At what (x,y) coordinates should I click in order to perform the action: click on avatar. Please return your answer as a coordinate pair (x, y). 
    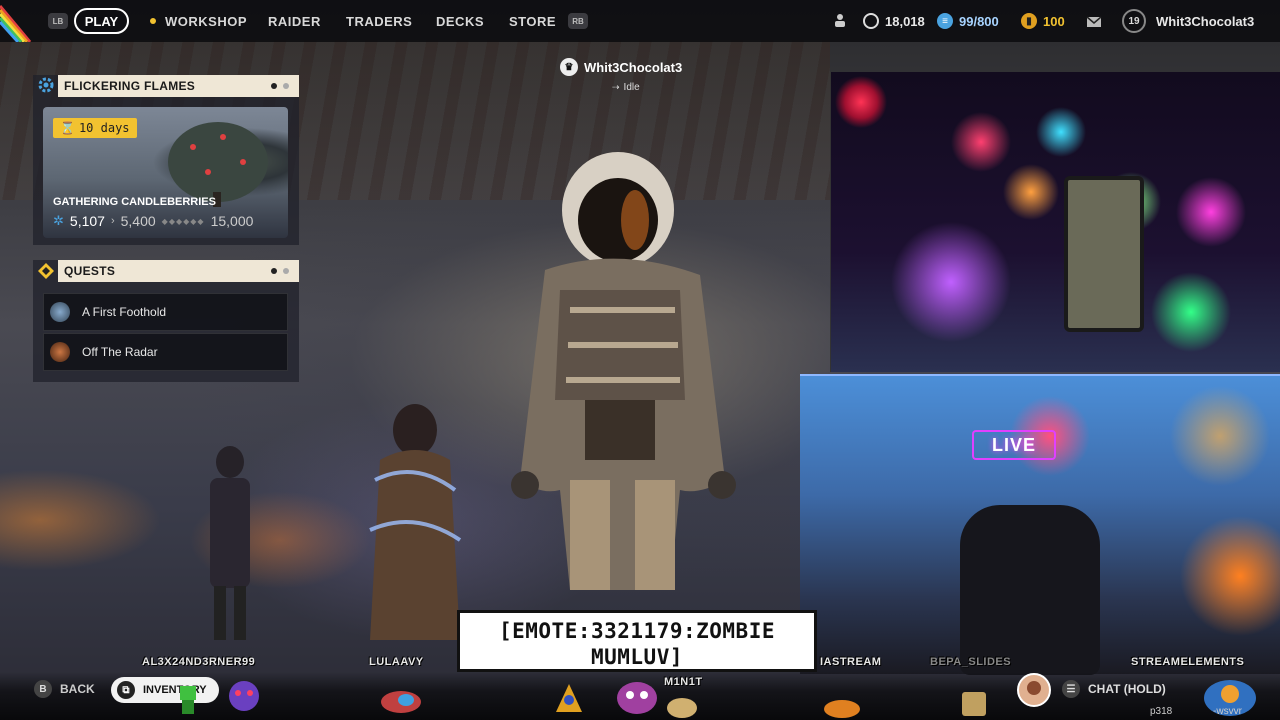
    Looking at the image, I should click on (1034, 690).